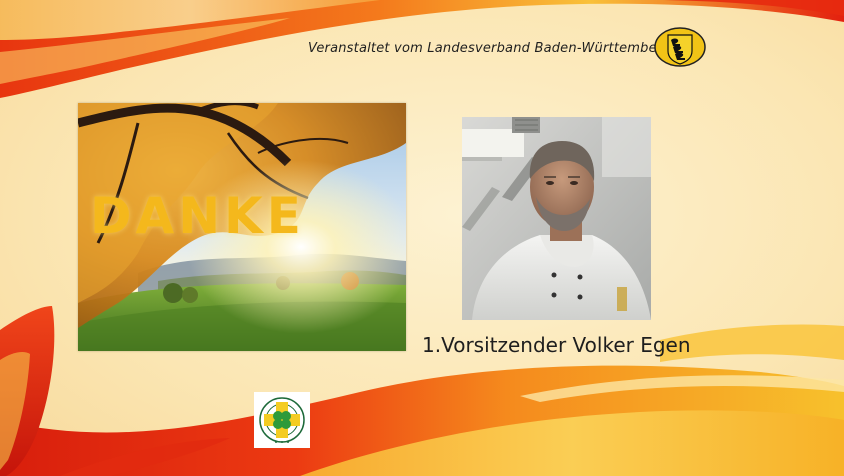  Describe the element at coordinates (282, 420) in the screenshot. I see `verband-der-koeche-deutschlands-logo` at that location.